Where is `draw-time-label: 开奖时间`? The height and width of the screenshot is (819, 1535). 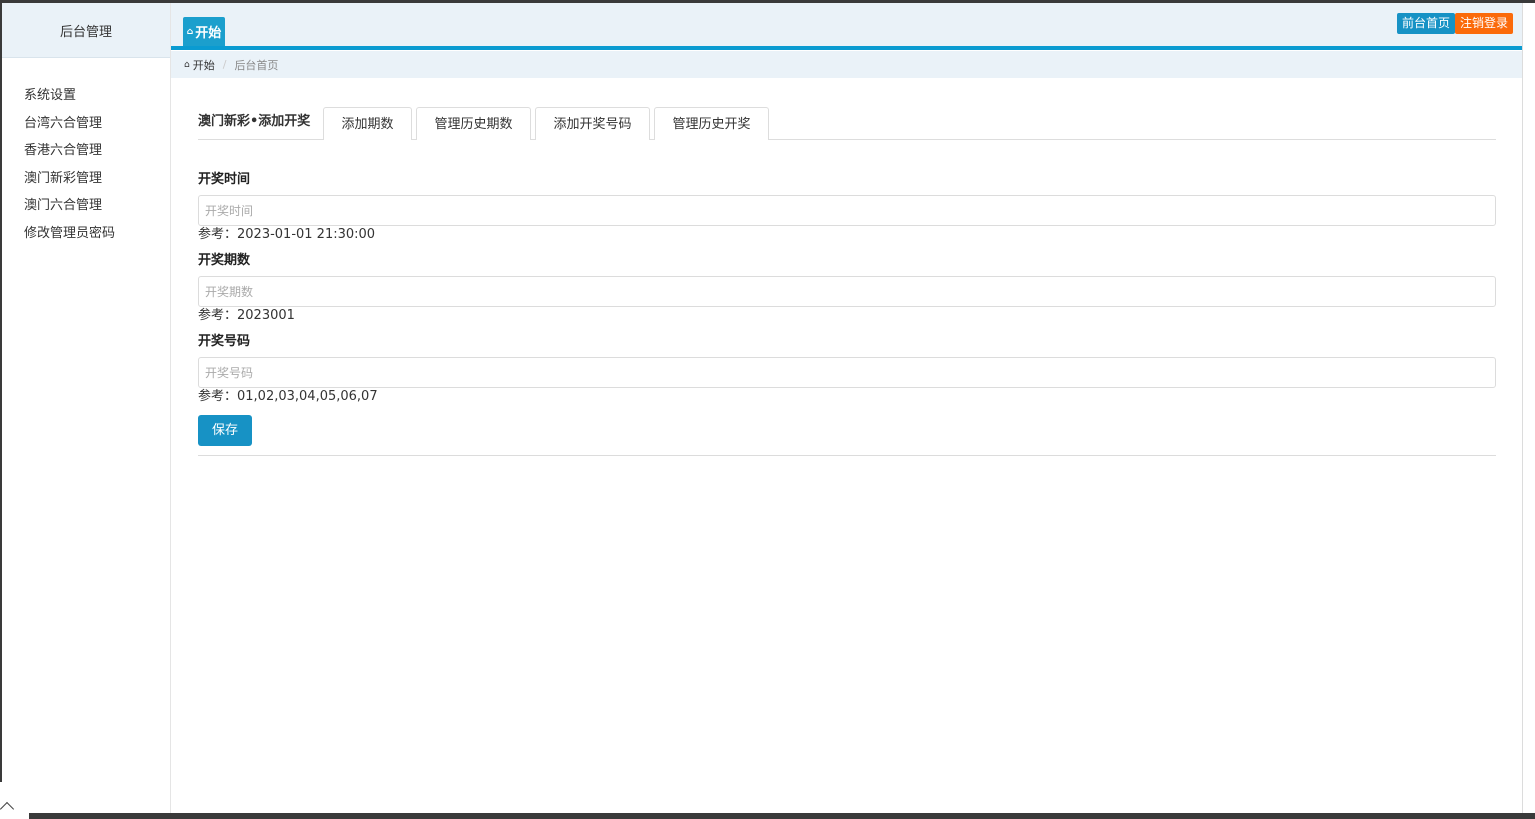 draw-time-label: 开奖时间 is located at coordinates (224, 179).